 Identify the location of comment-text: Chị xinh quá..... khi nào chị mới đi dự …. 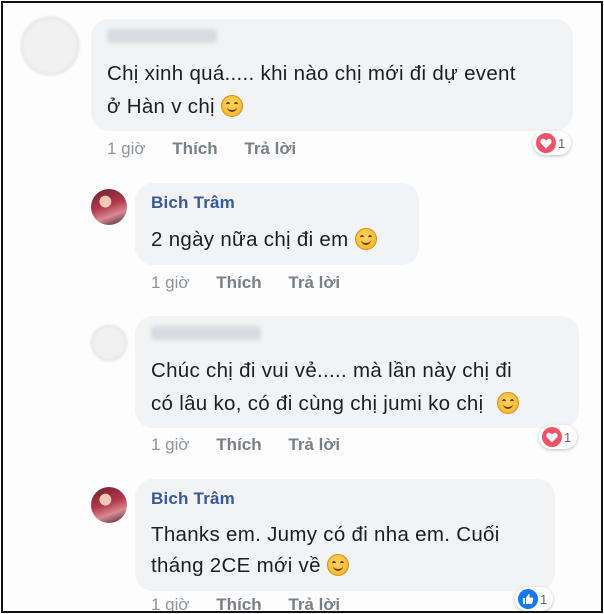
(333, 90).